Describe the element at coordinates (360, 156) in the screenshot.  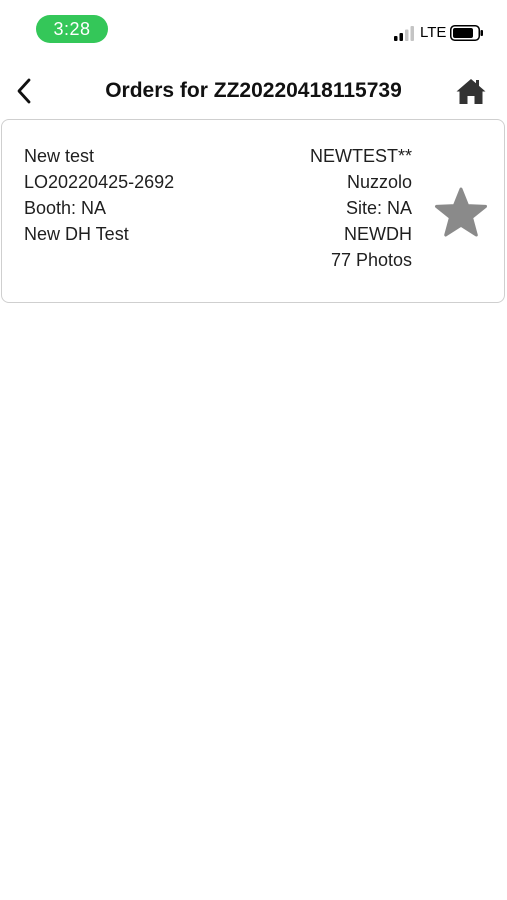
I see `order-code: NEWTEST**` at that location.